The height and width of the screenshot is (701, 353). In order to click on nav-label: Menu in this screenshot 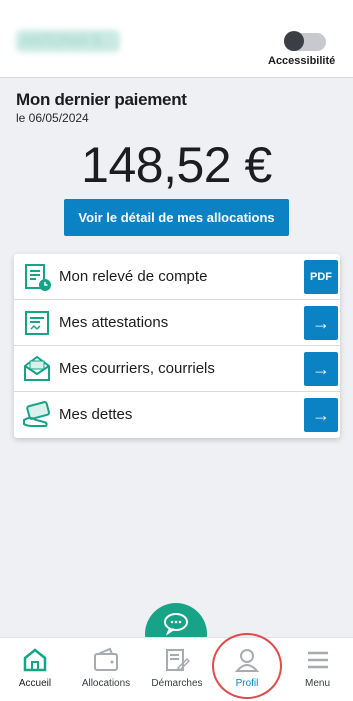, I will do `click(317, 683)`.